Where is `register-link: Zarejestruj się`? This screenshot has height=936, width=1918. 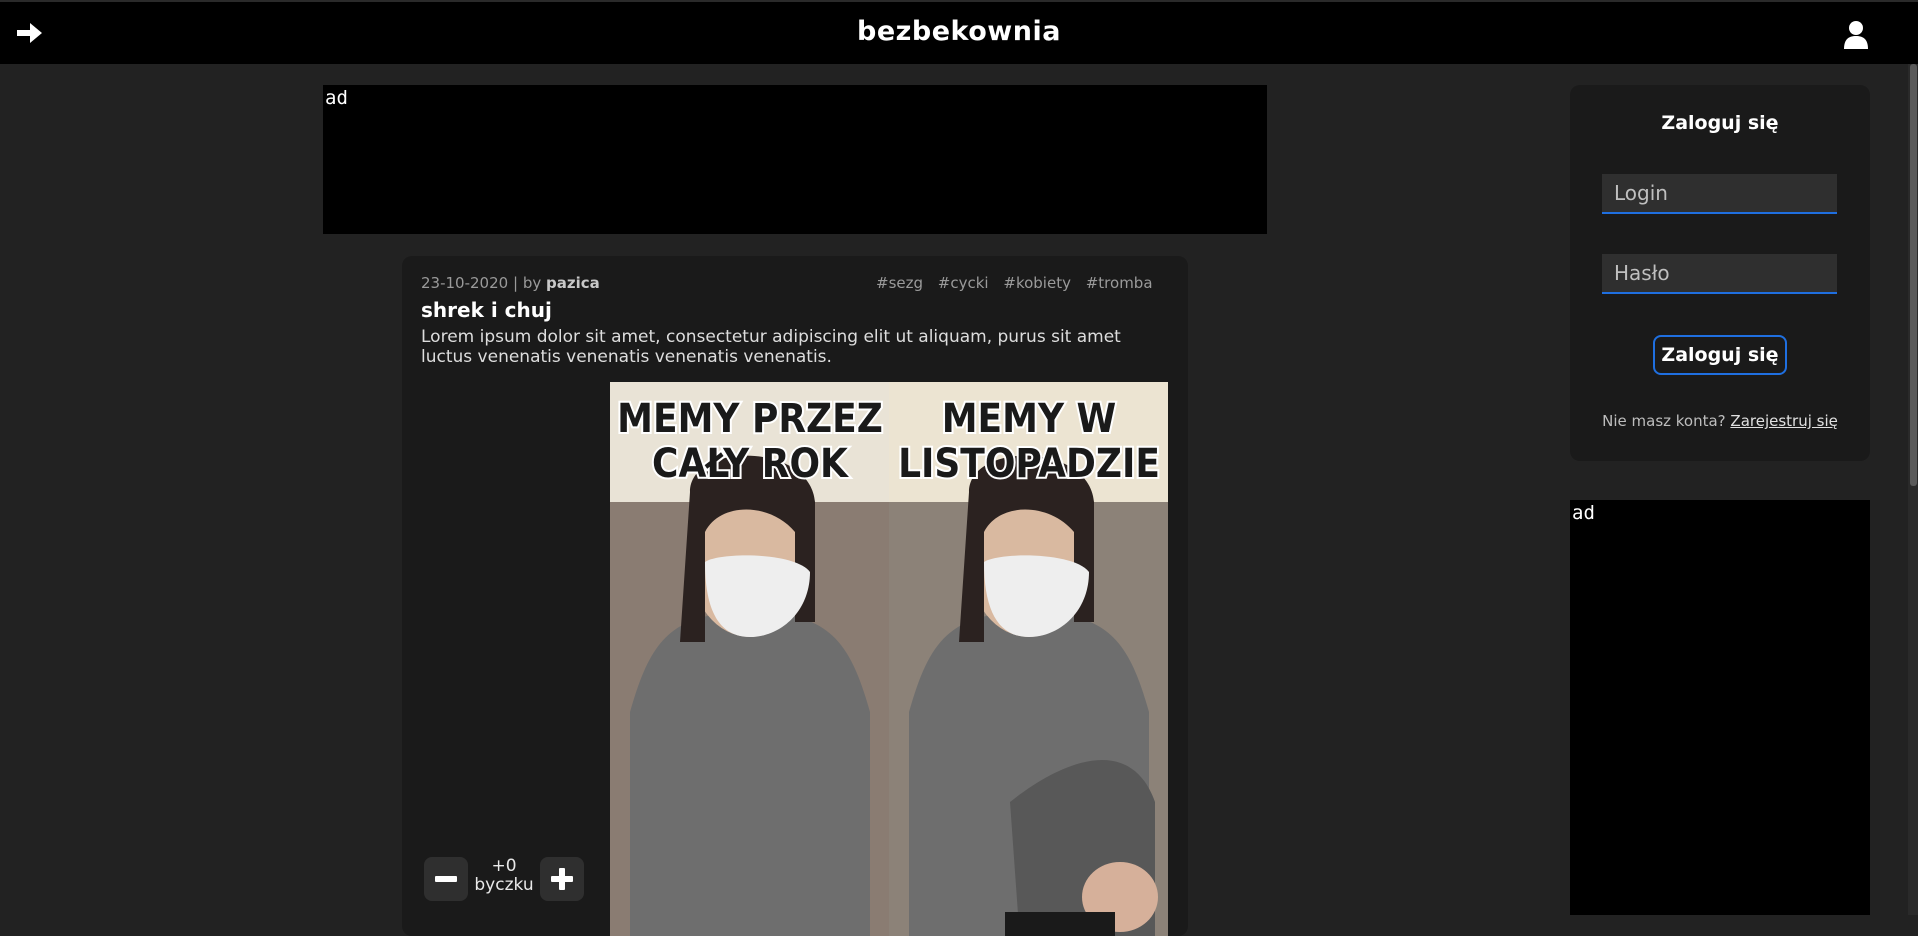 register-link: Zarejestruj się is located at coordinates (1783, 421).